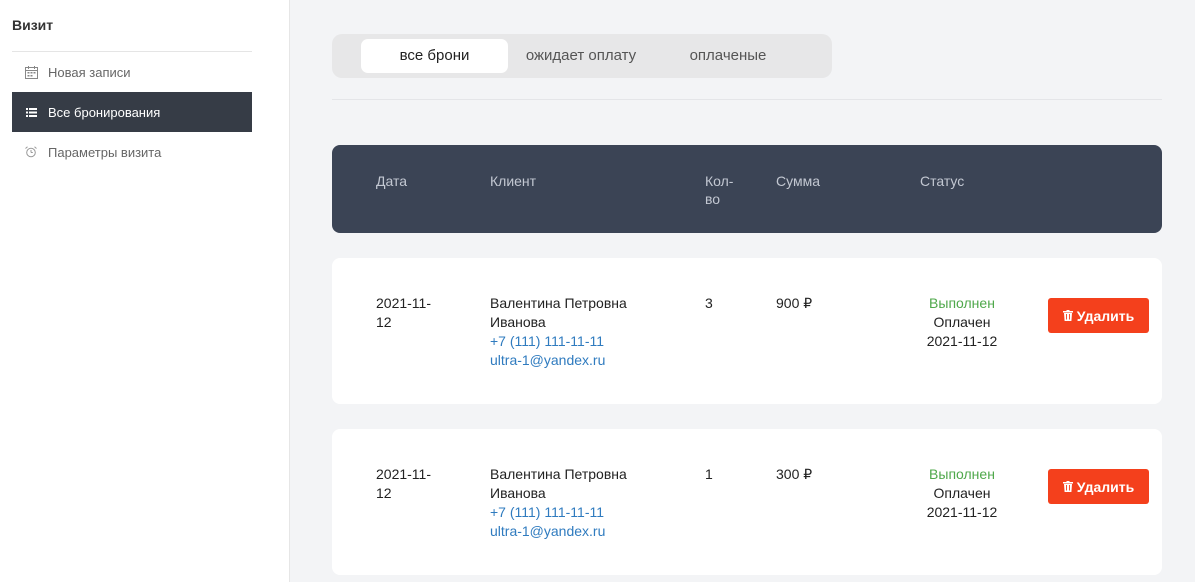 The width and height of the screenshot is (1195, 582). Describe the element at coordinates (798, 181) in the screenshot. I see `column-header-sum: Сумма` at that location.